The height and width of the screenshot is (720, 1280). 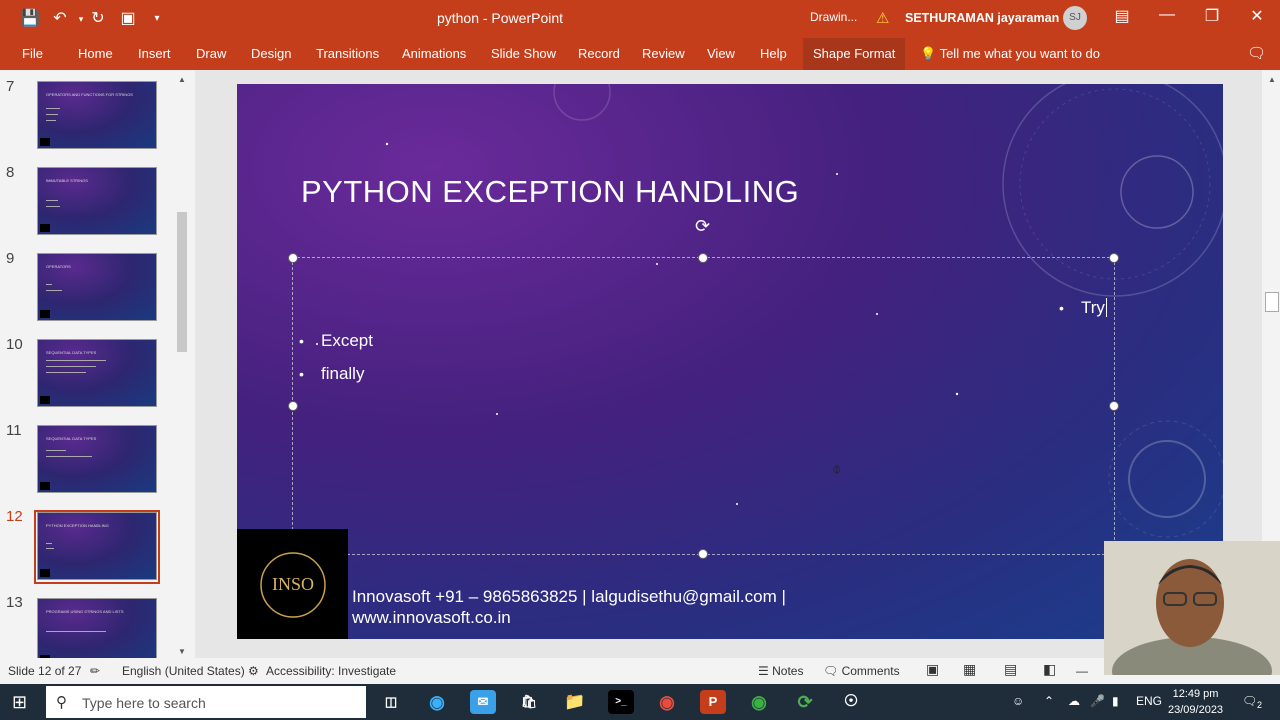 I want to click on rotate-handle-icon: ⟳, so click(x=702, y=226).